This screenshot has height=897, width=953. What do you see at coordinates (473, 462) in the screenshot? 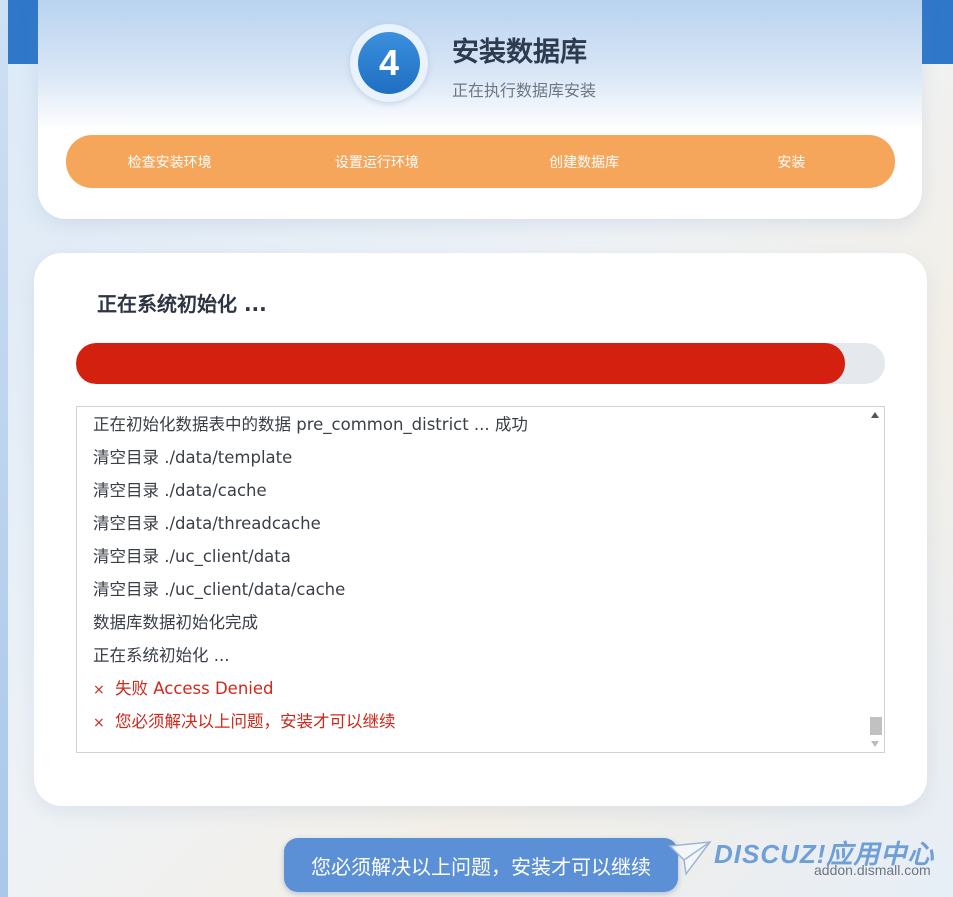
I see `log-line: 清空目录 ./data/template` at bounding box center [473, 462].